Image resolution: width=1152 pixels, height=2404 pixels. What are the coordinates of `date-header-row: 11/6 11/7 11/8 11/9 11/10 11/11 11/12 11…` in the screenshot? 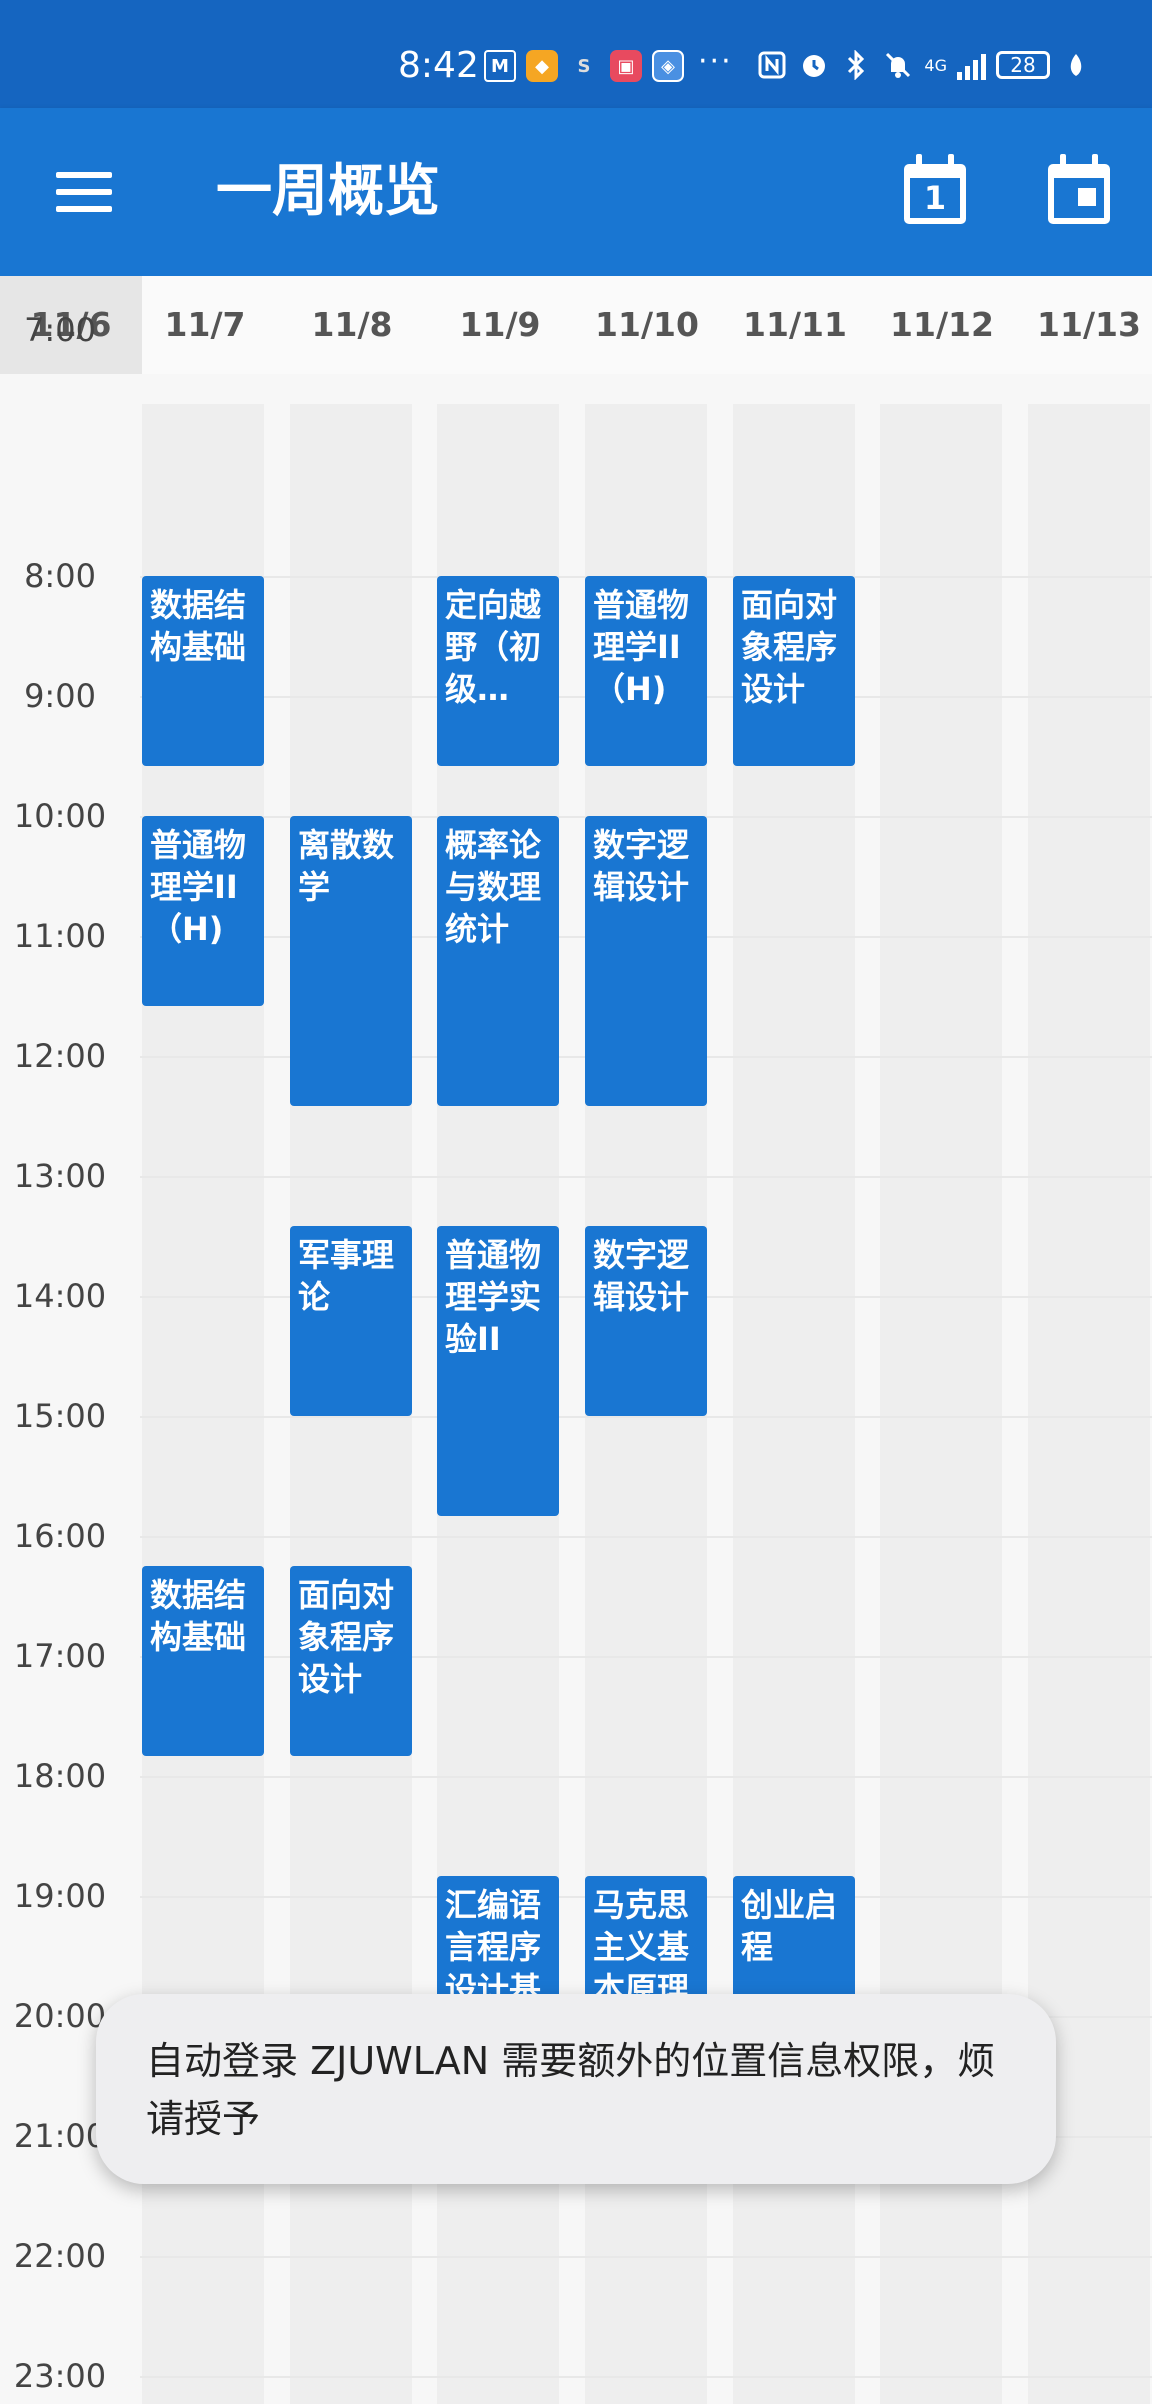 It's located at (576, 325).